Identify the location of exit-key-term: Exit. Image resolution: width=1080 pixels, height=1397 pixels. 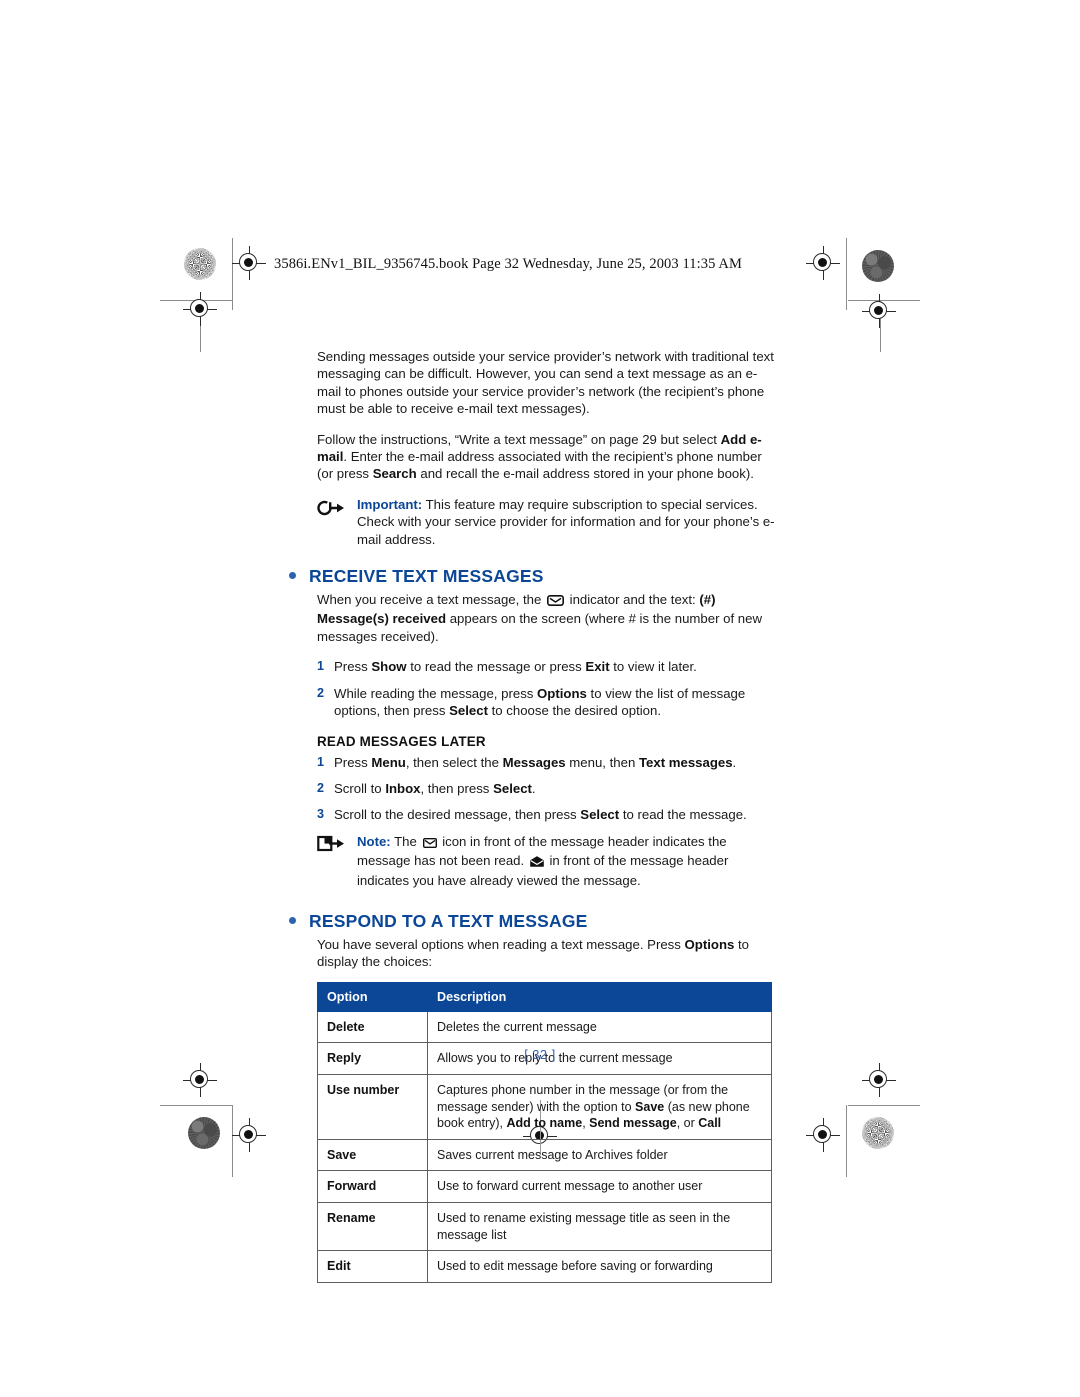
(597, 667).